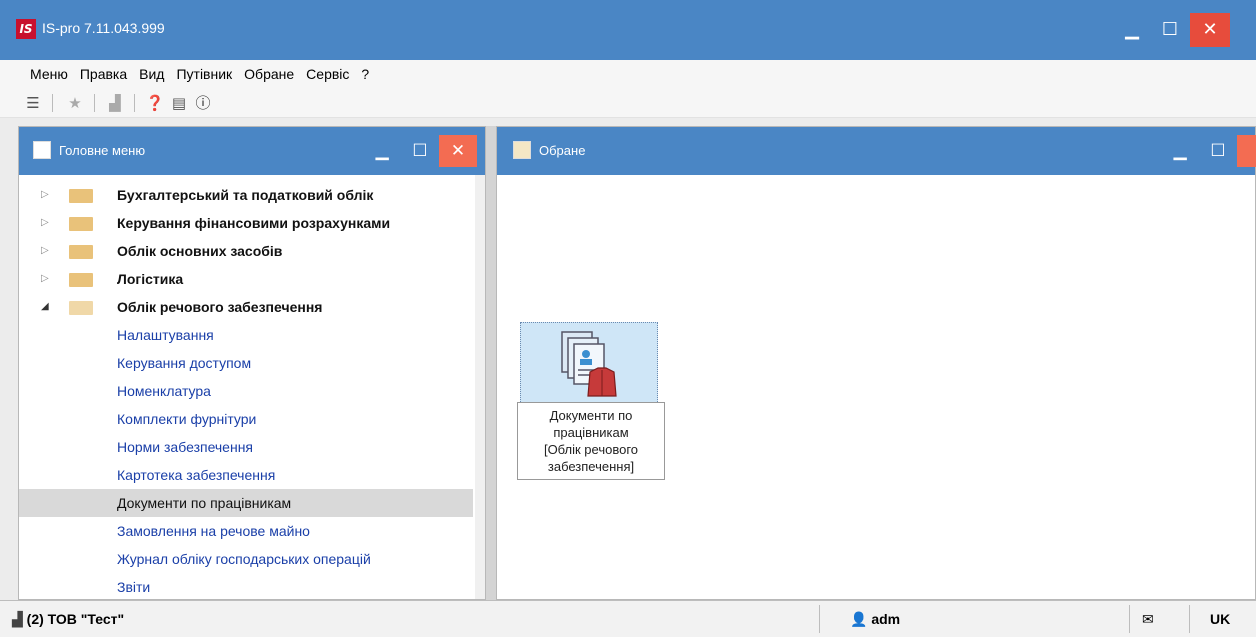 This screenshot has height=637, width=1256. I want to click on menu-link-selected: Документи по працівникам, so click(246, 503).